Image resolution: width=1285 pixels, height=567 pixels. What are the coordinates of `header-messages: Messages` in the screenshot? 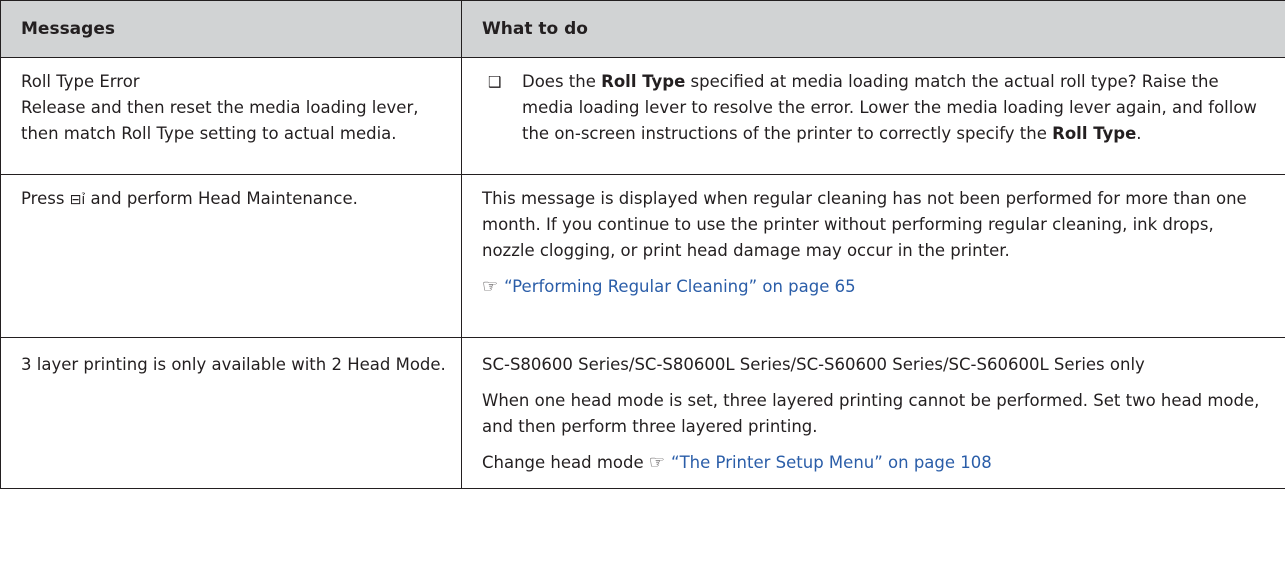 It's located at (231, 29).